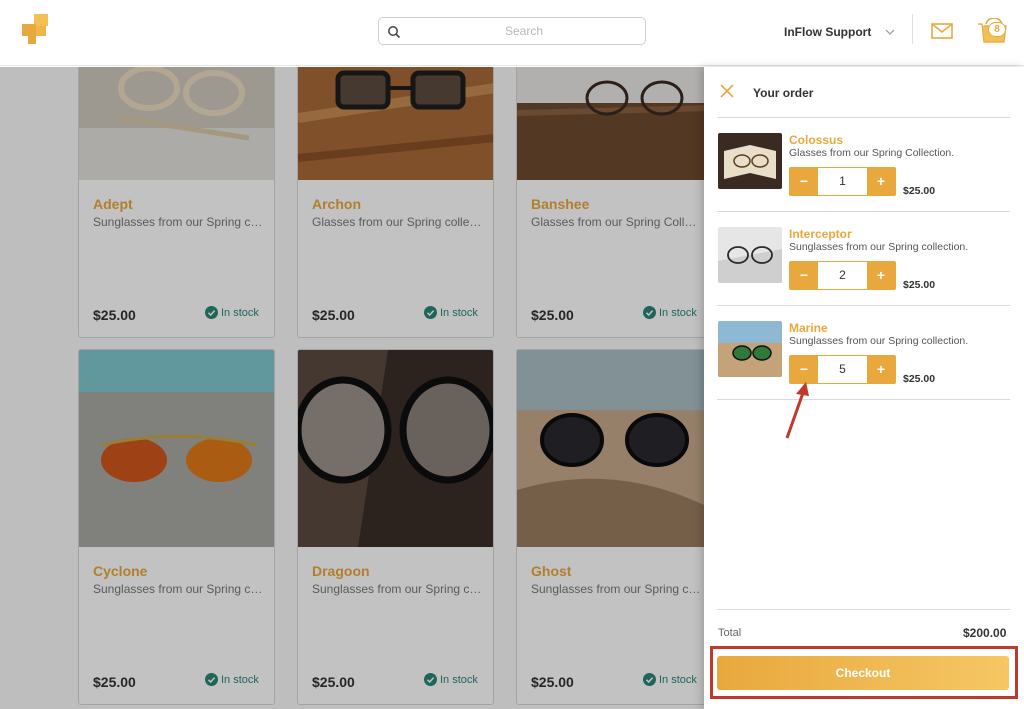  Describe the element at coordinates (37, 30) in the screenshot. I see `logo-icon` at that location.